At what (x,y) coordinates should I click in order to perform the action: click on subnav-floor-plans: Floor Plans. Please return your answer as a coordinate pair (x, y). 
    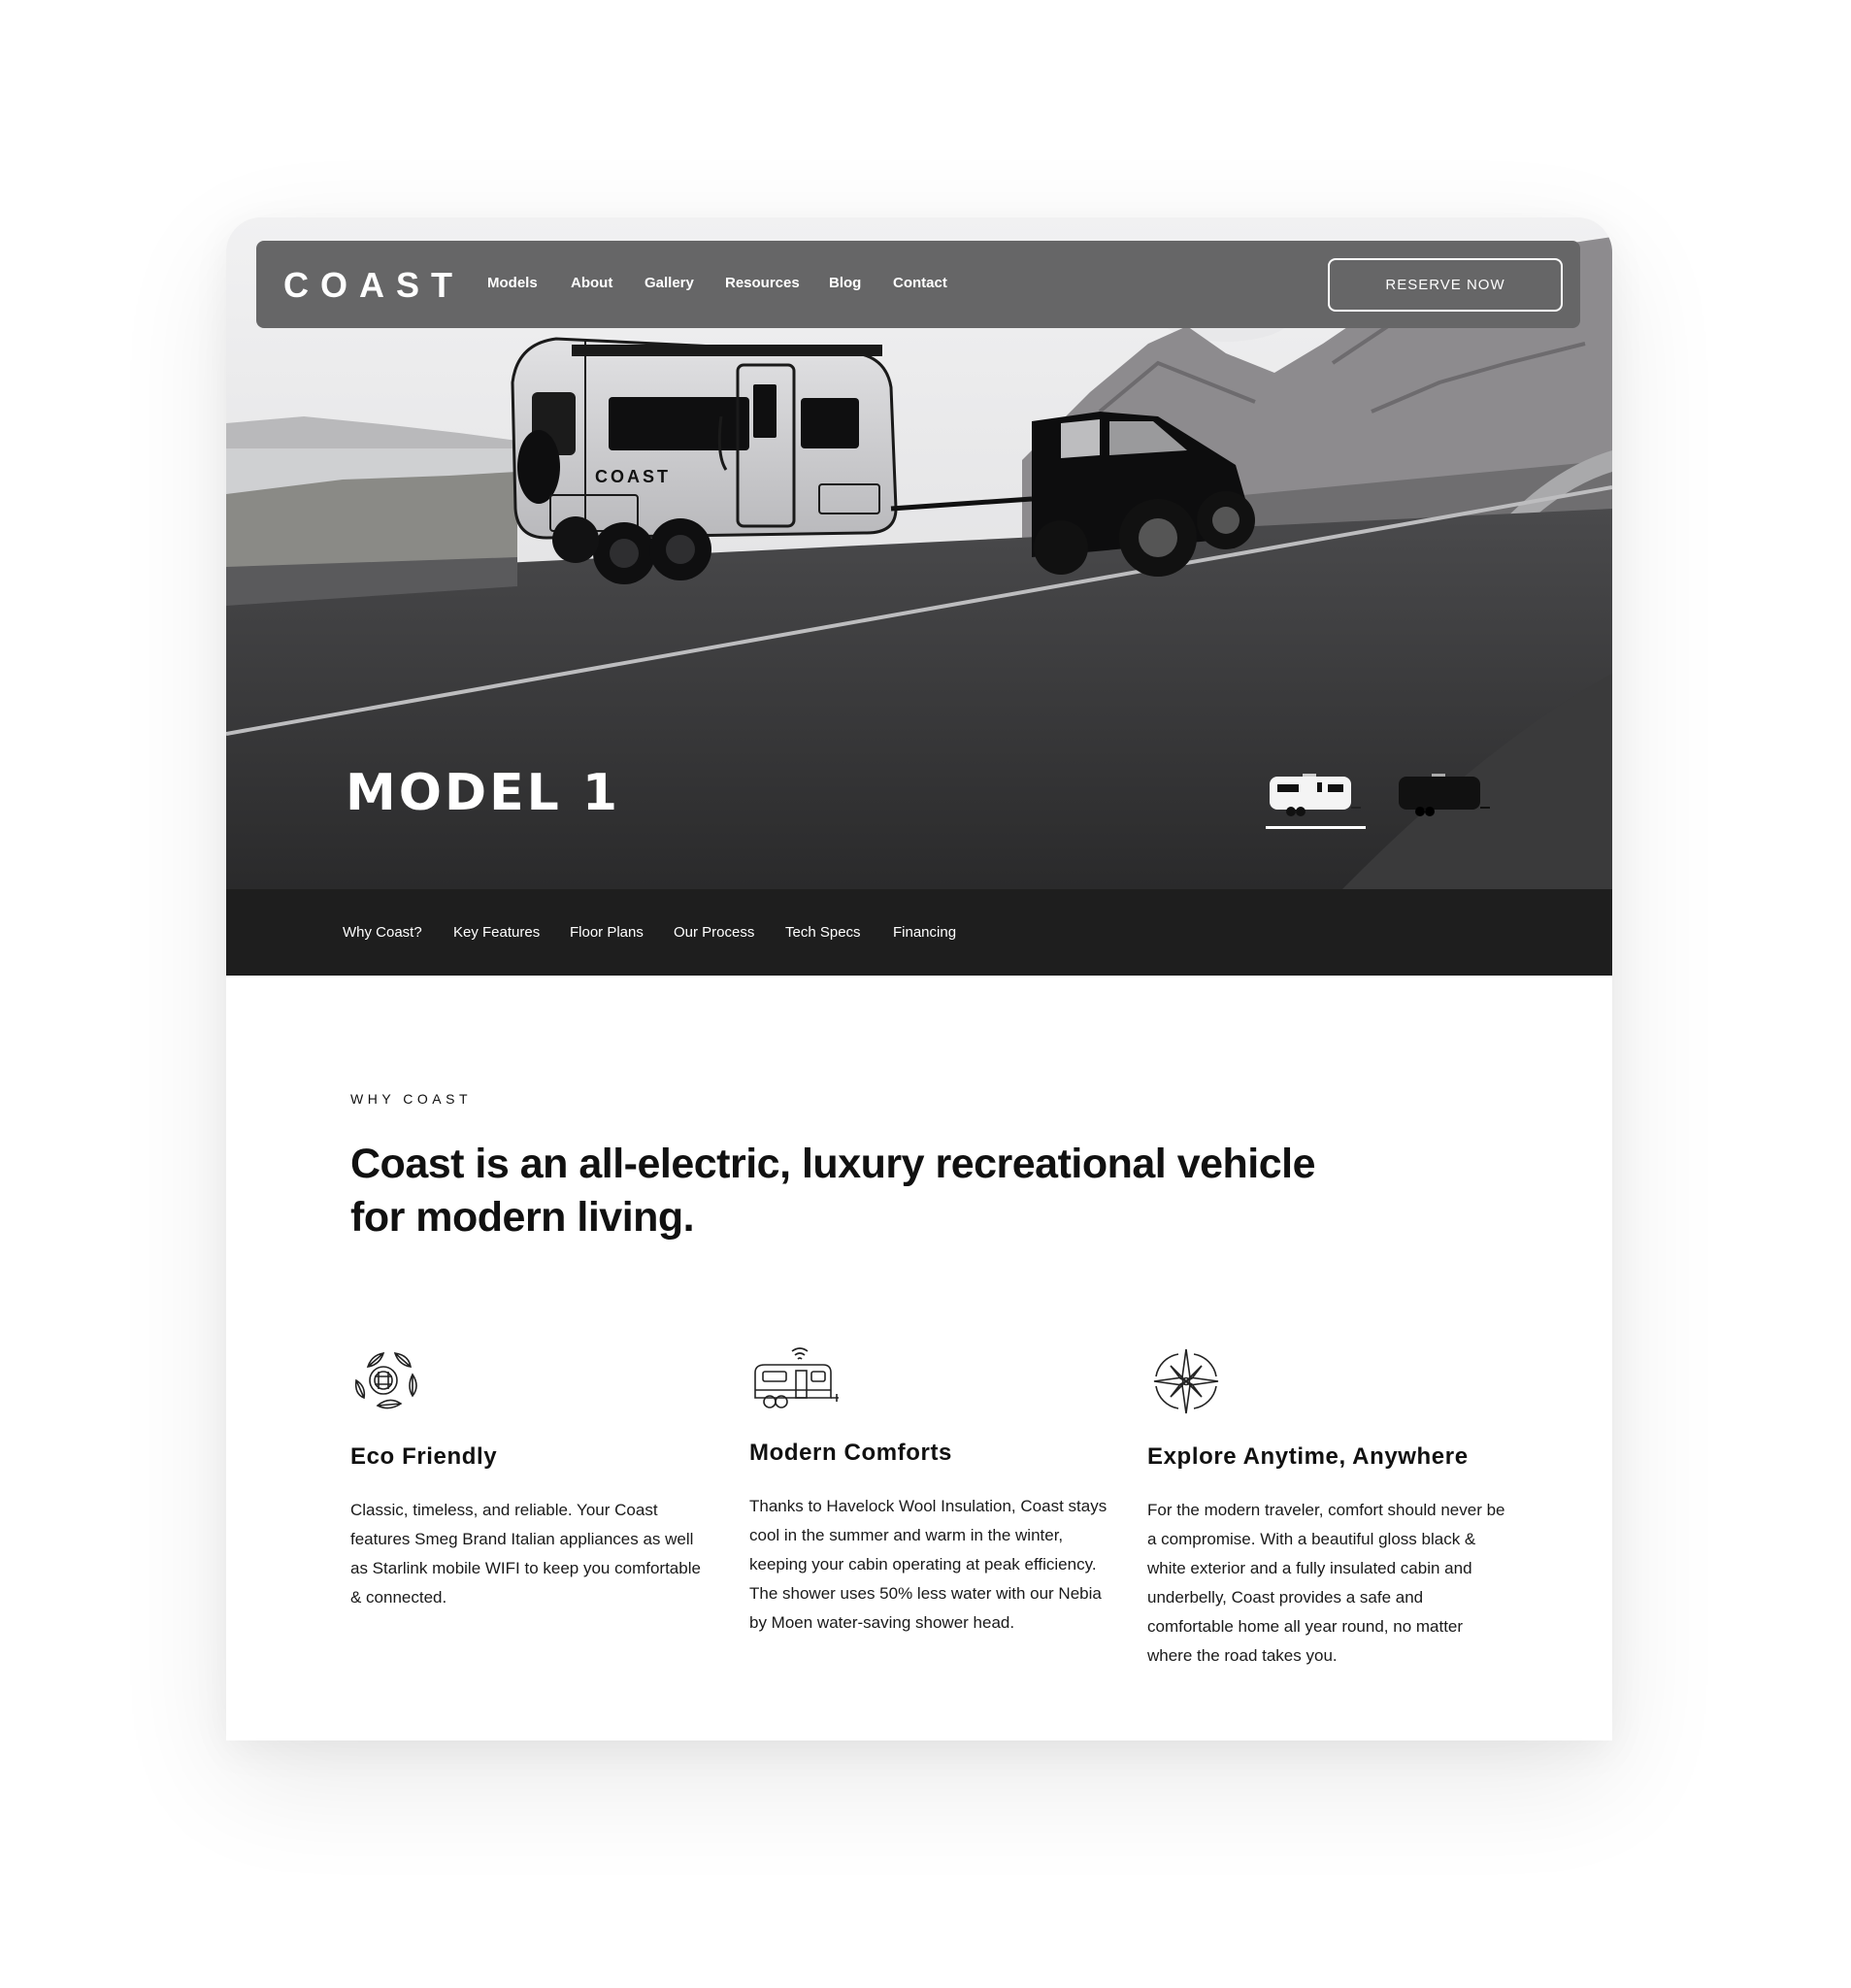
    Looking at the image, I should click on (607, 933).